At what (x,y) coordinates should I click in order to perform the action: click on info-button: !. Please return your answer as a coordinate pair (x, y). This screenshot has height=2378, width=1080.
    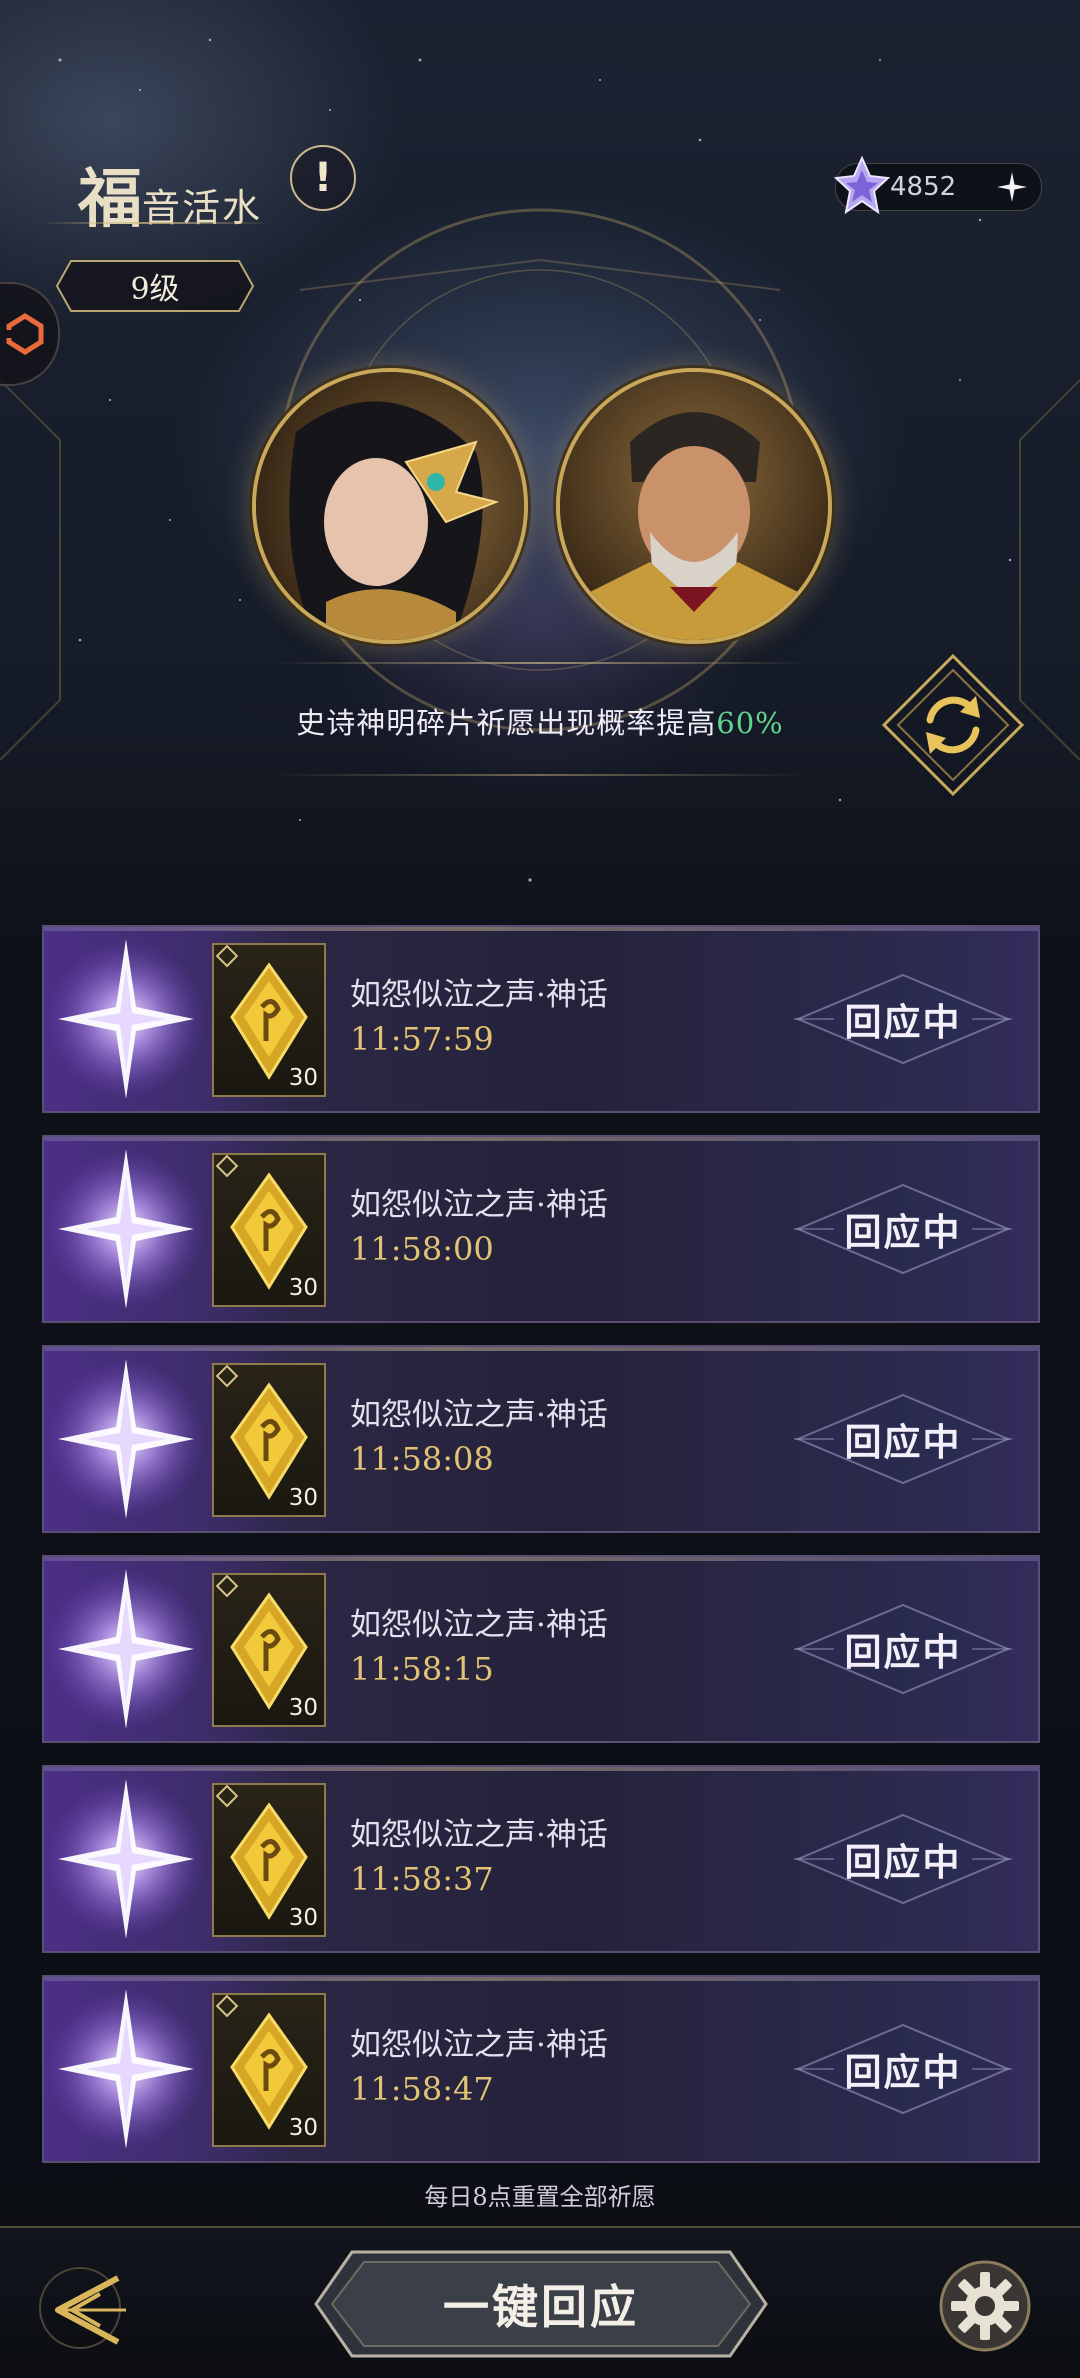
    Looking at the image, I should click on (323, 178).